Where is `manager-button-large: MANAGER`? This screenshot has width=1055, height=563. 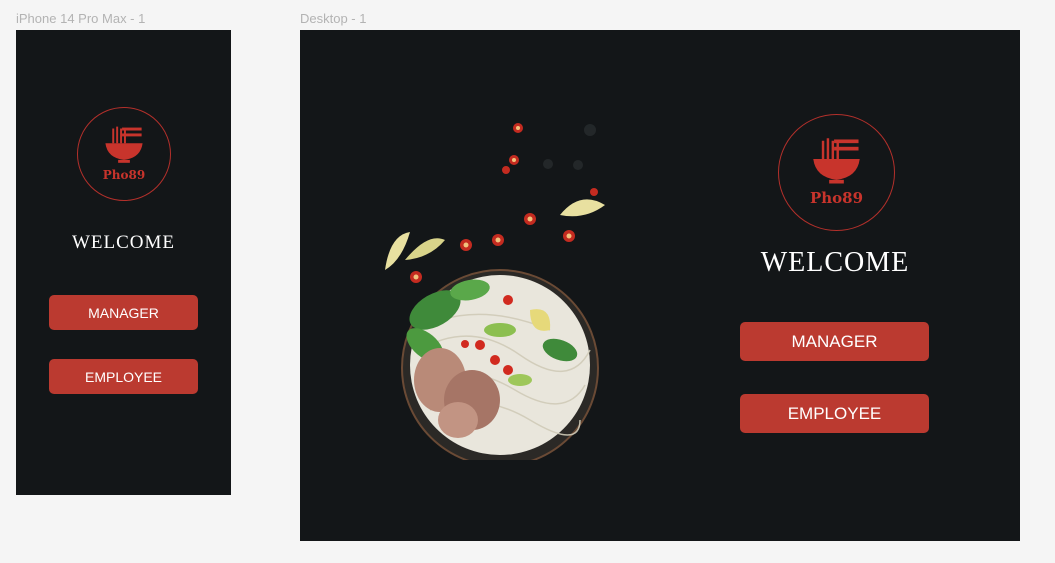
manager-button-large: MANAGER is located at coordinates (834, 341).